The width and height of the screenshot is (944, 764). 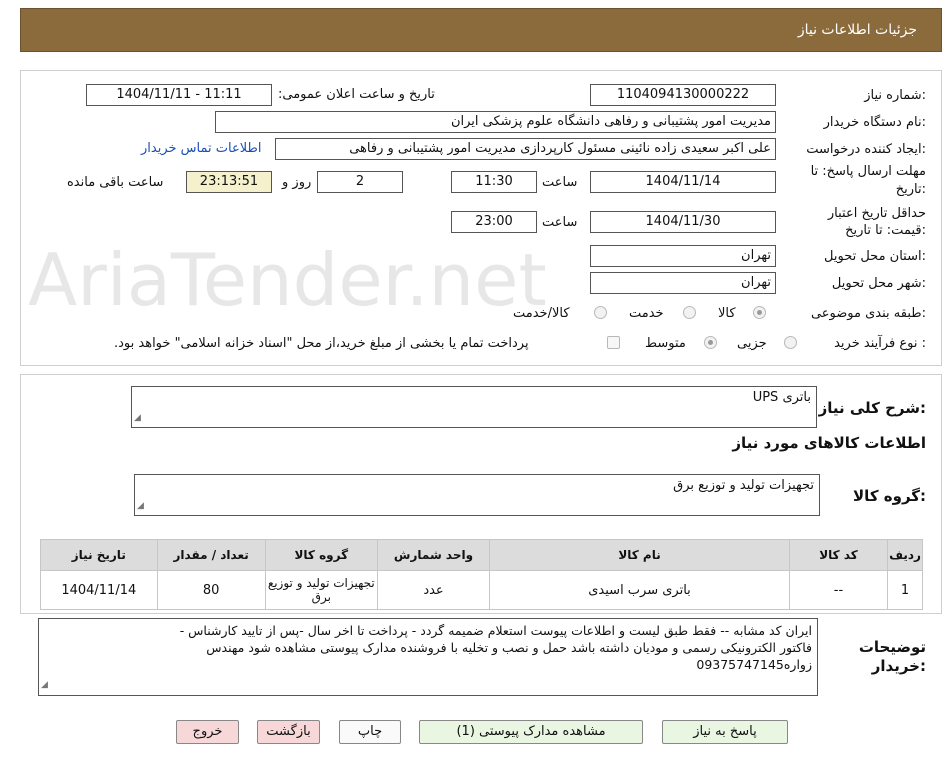 What do you see at coordinates (229, 182) in the screenshot?
I see `remaining-time-field: 23:13:51` at bounding box center [229, 182].